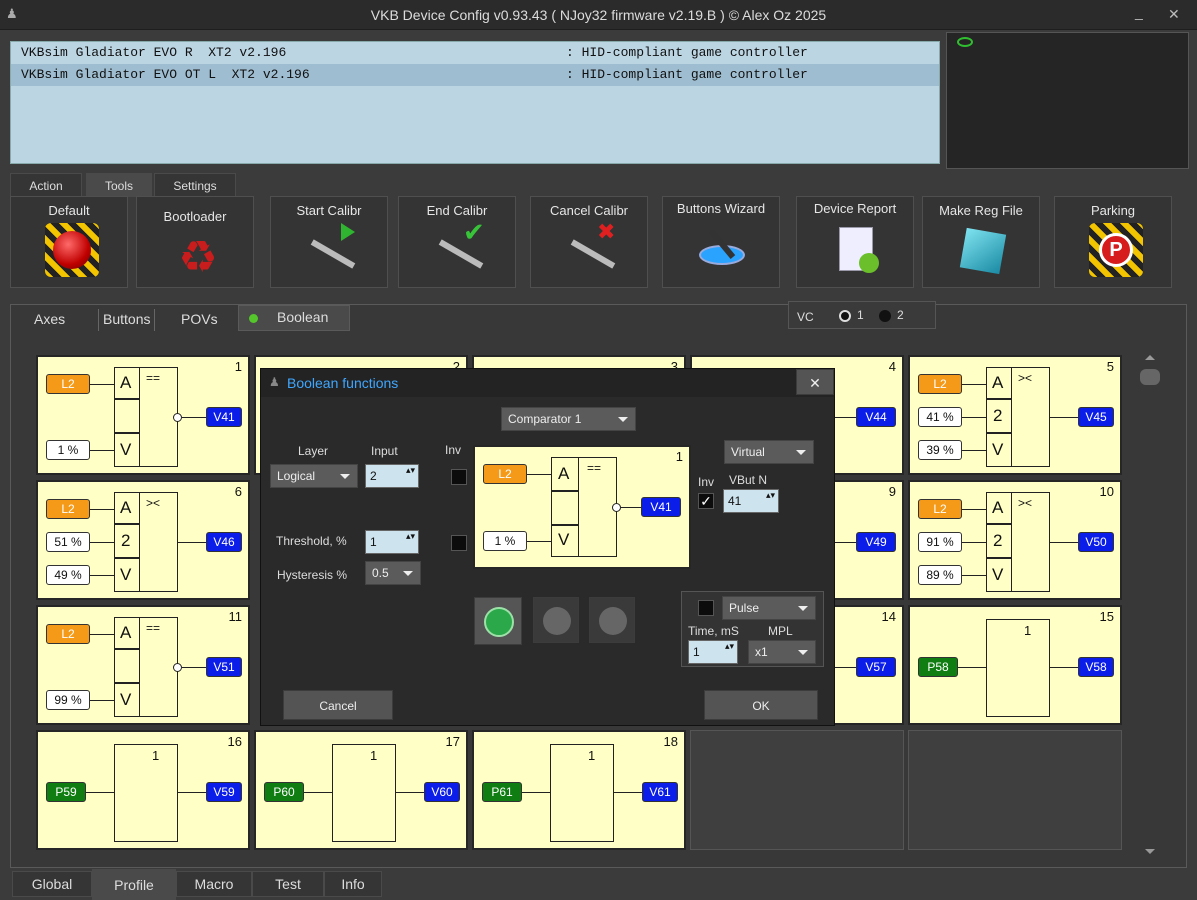 This screenshot has height=900, width=1197. Describe the element at coordinates (68, 700) in the screenshot. I see `threshold-tag: 99 %` at that location.